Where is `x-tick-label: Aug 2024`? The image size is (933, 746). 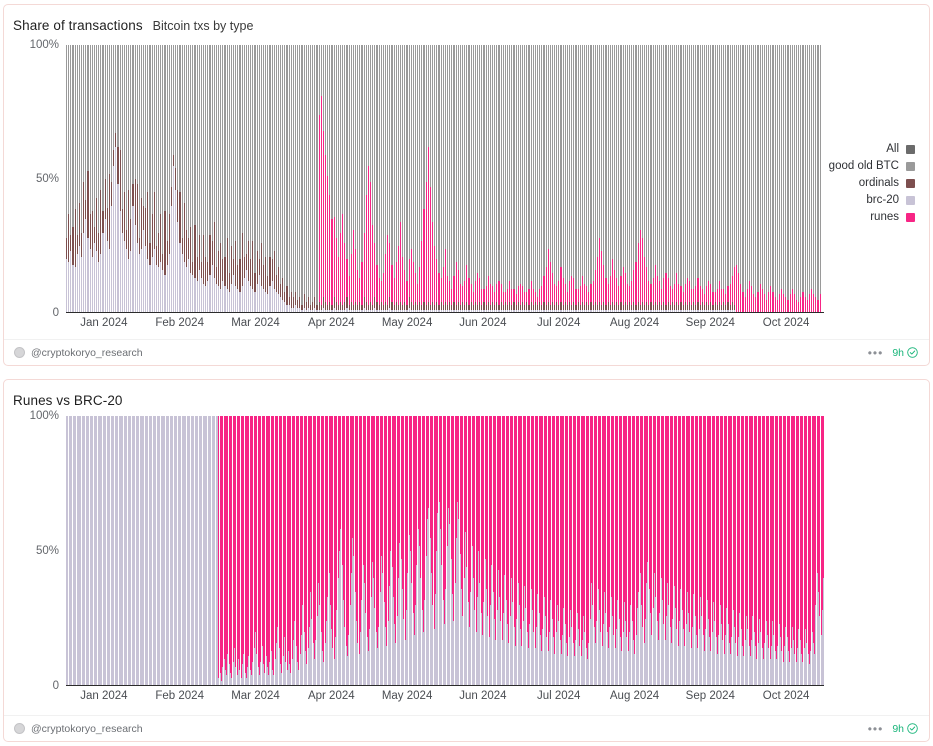 x-tick-label: Aug 2024 is located at coordinates (634, 323).